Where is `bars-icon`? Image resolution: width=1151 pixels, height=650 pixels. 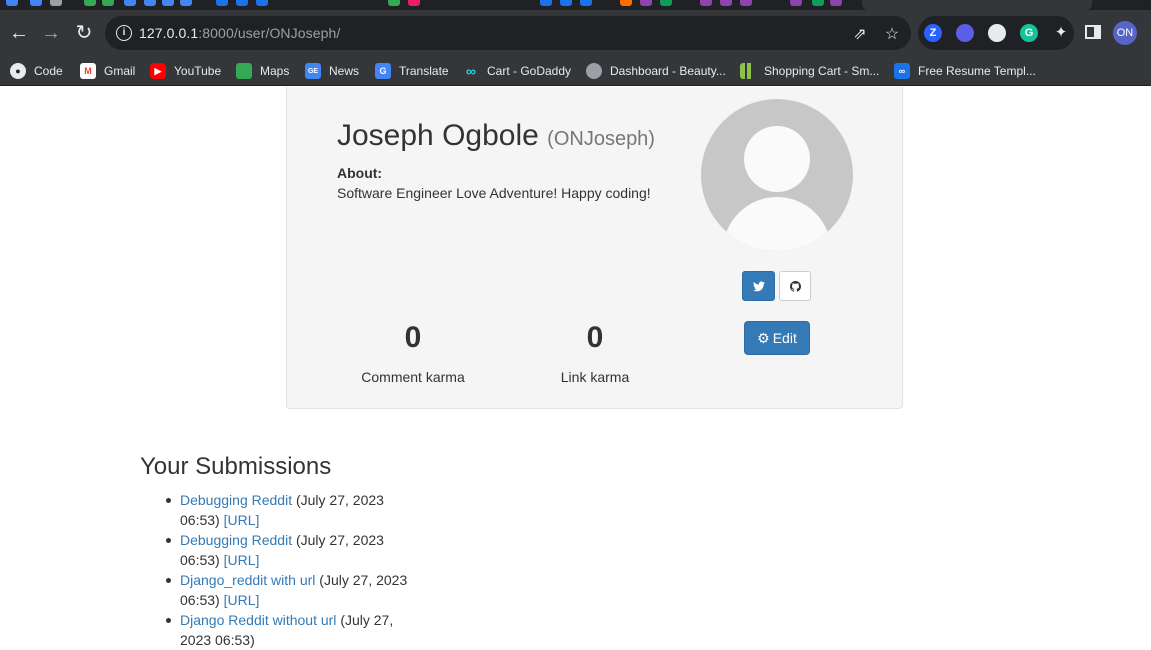
bars-icon is located at coordinates (748, 71).